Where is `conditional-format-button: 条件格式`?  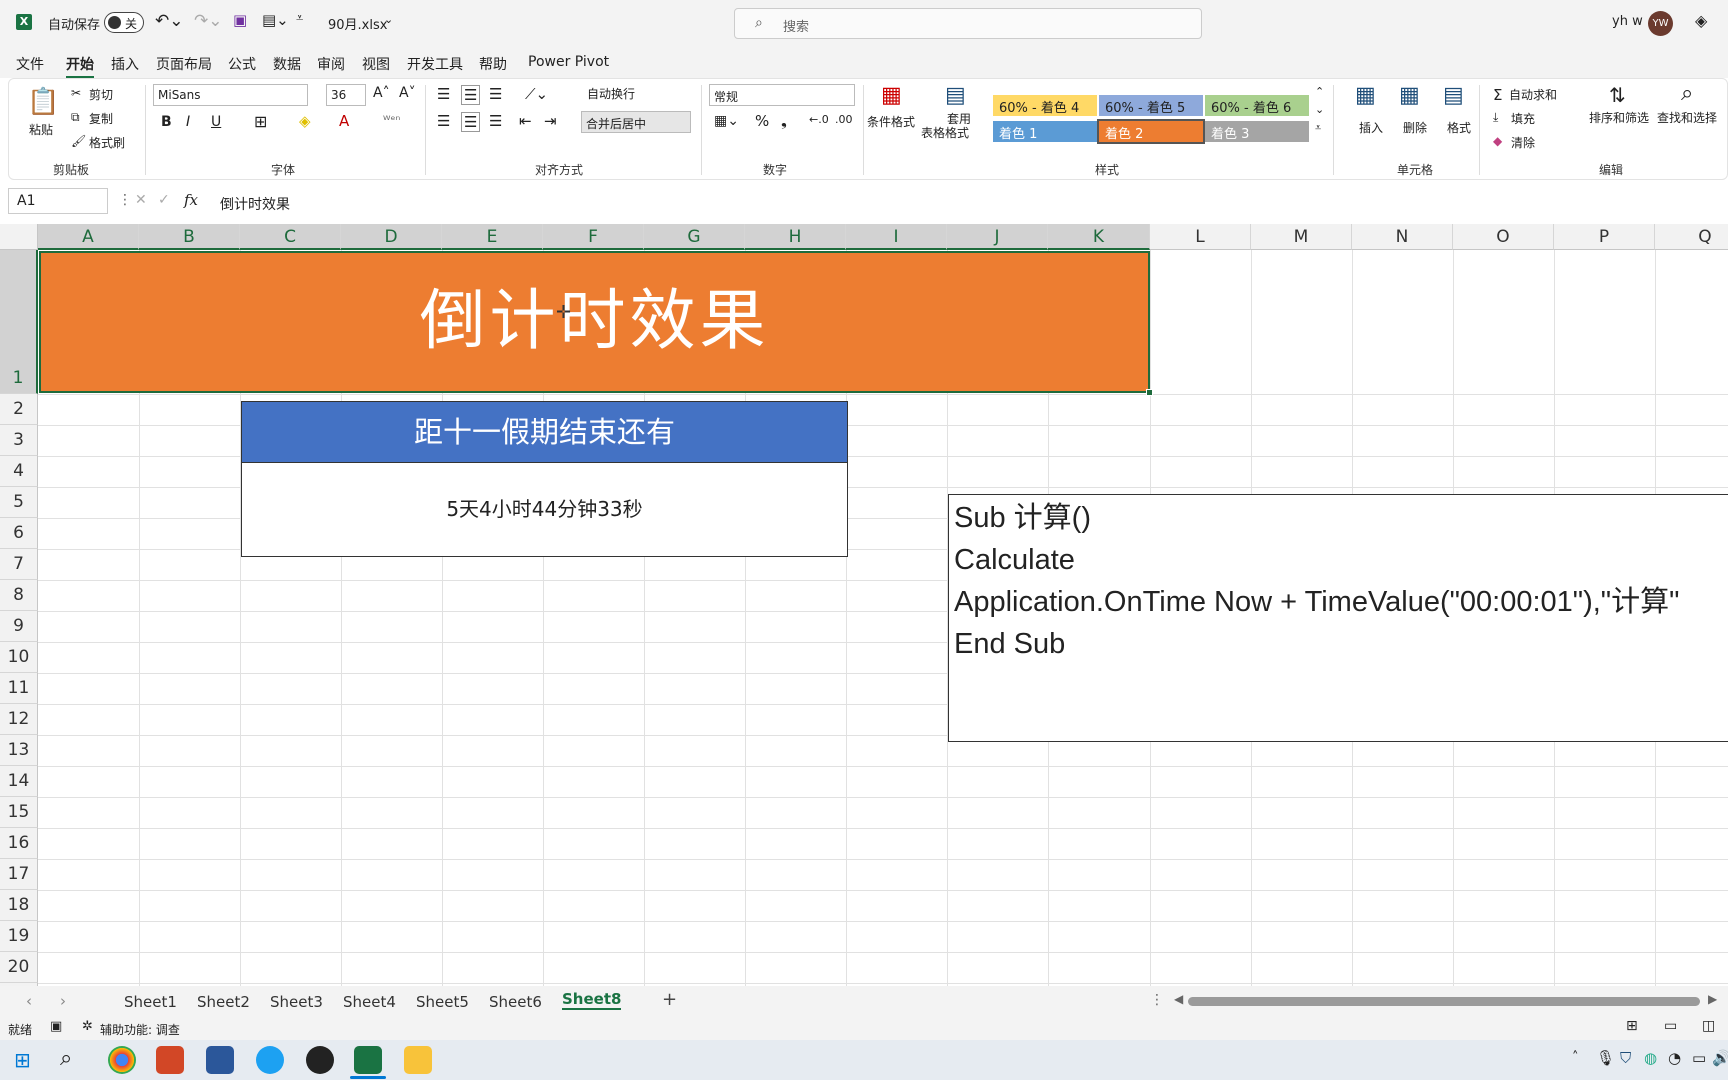
conditional-format-button: 条件格式 is located at coordinates (891, 121).